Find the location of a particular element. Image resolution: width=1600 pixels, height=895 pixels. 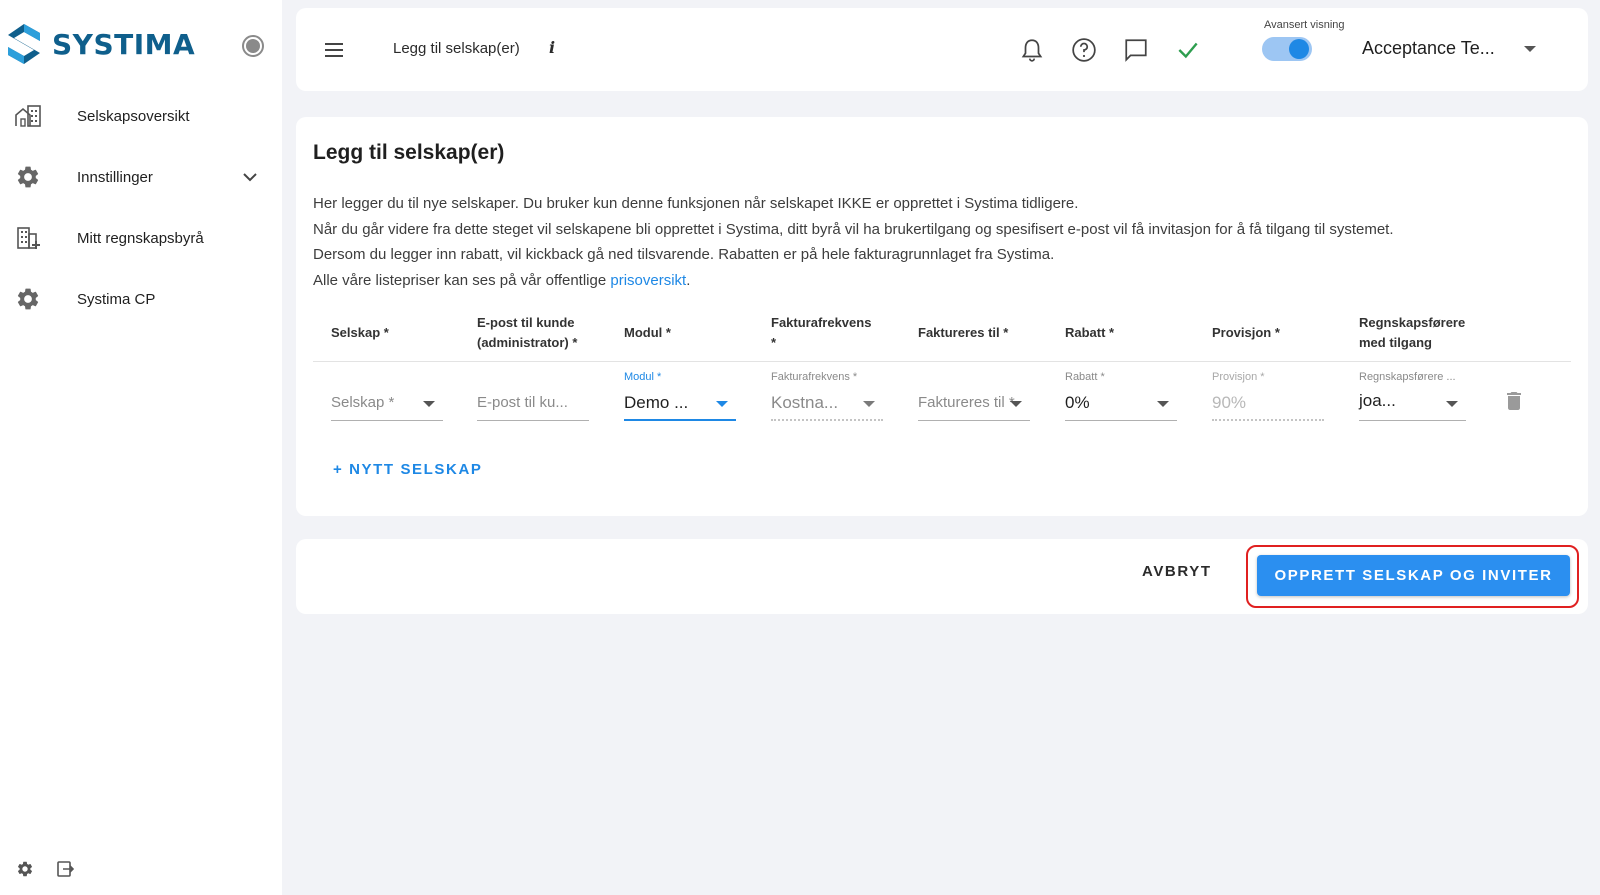

info-icon: i is located at coordinates (552, 47).